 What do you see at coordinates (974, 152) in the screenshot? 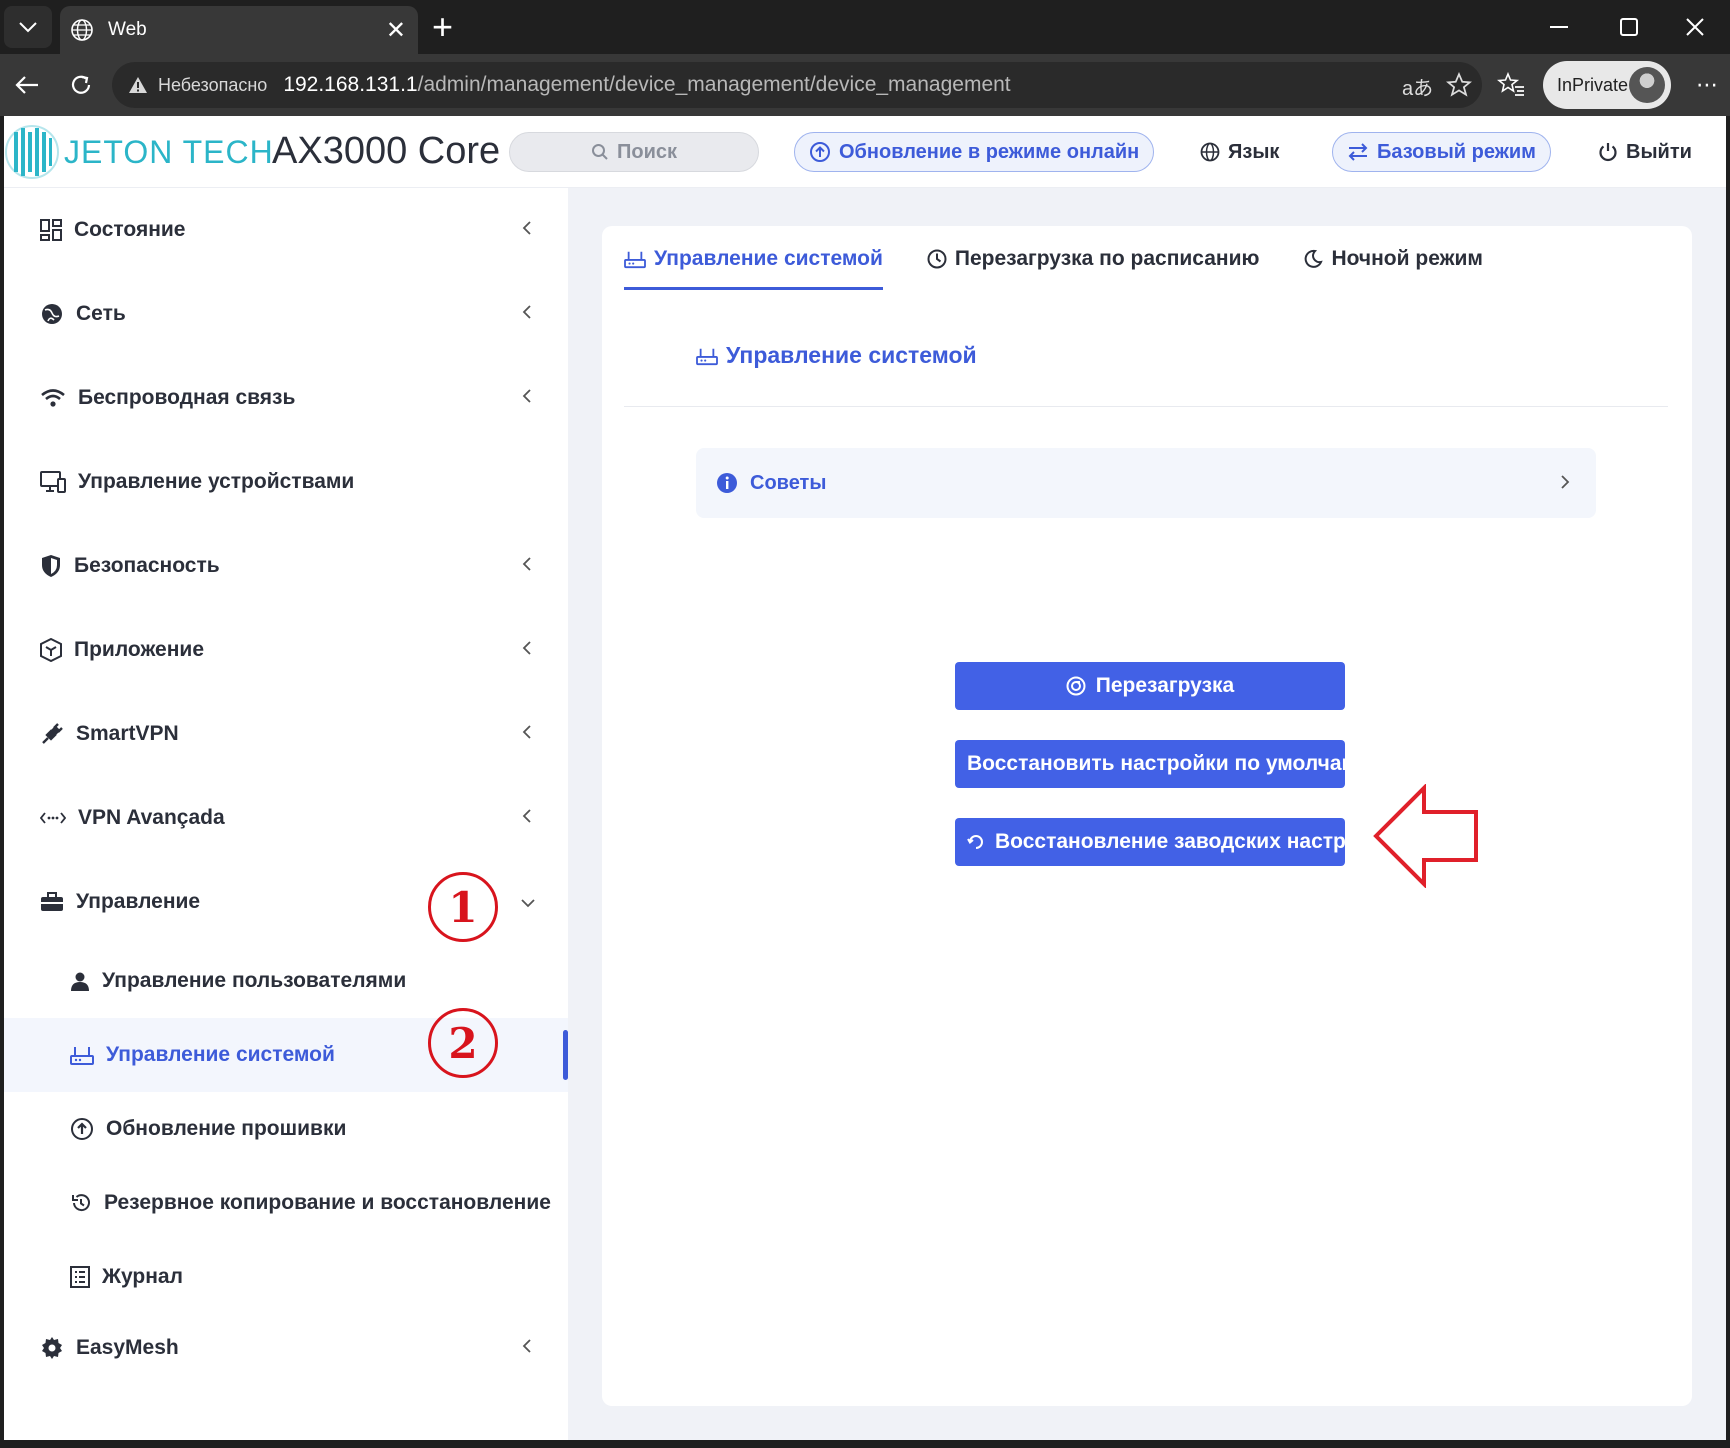
I see `online-update-button: Обновление в режиме онлайн` at bounding box center [974, 152].